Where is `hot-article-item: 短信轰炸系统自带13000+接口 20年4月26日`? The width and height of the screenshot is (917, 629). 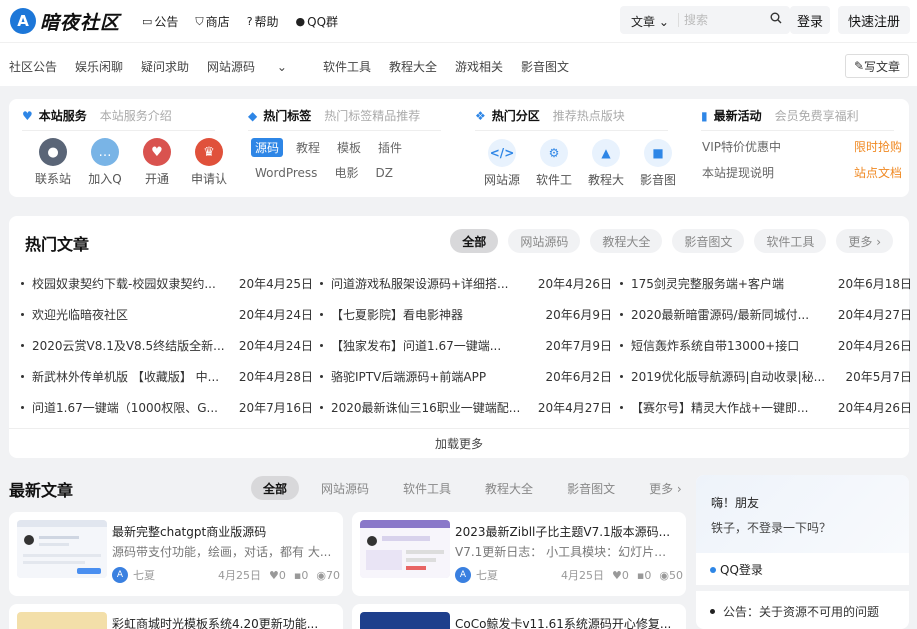
hot-article-item: 短信轰炸系统自带13000+接口 20年4月26日 is located at coordinates (766, 345).